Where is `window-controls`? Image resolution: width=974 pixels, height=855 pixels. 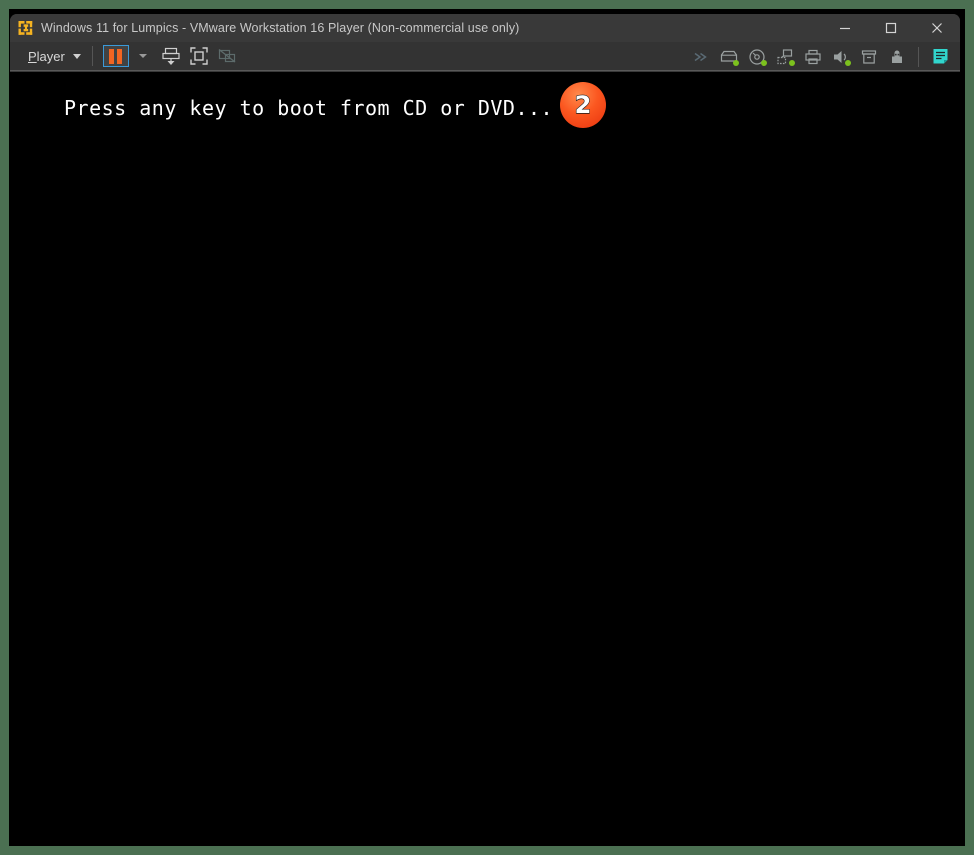 window-controls is located at coordinates (891, 28).